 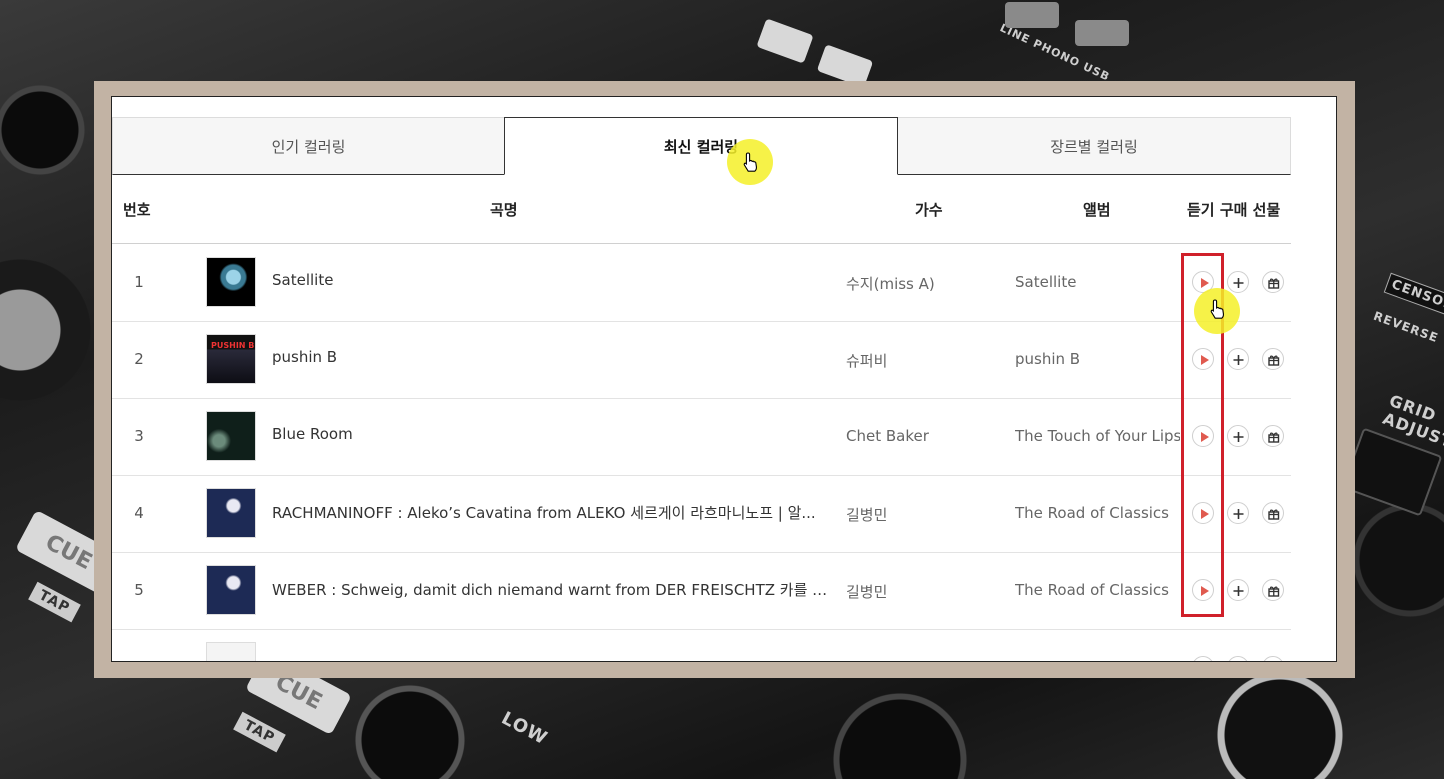 I want to click on song-title: Blue Room, so click(x=554, y=434).